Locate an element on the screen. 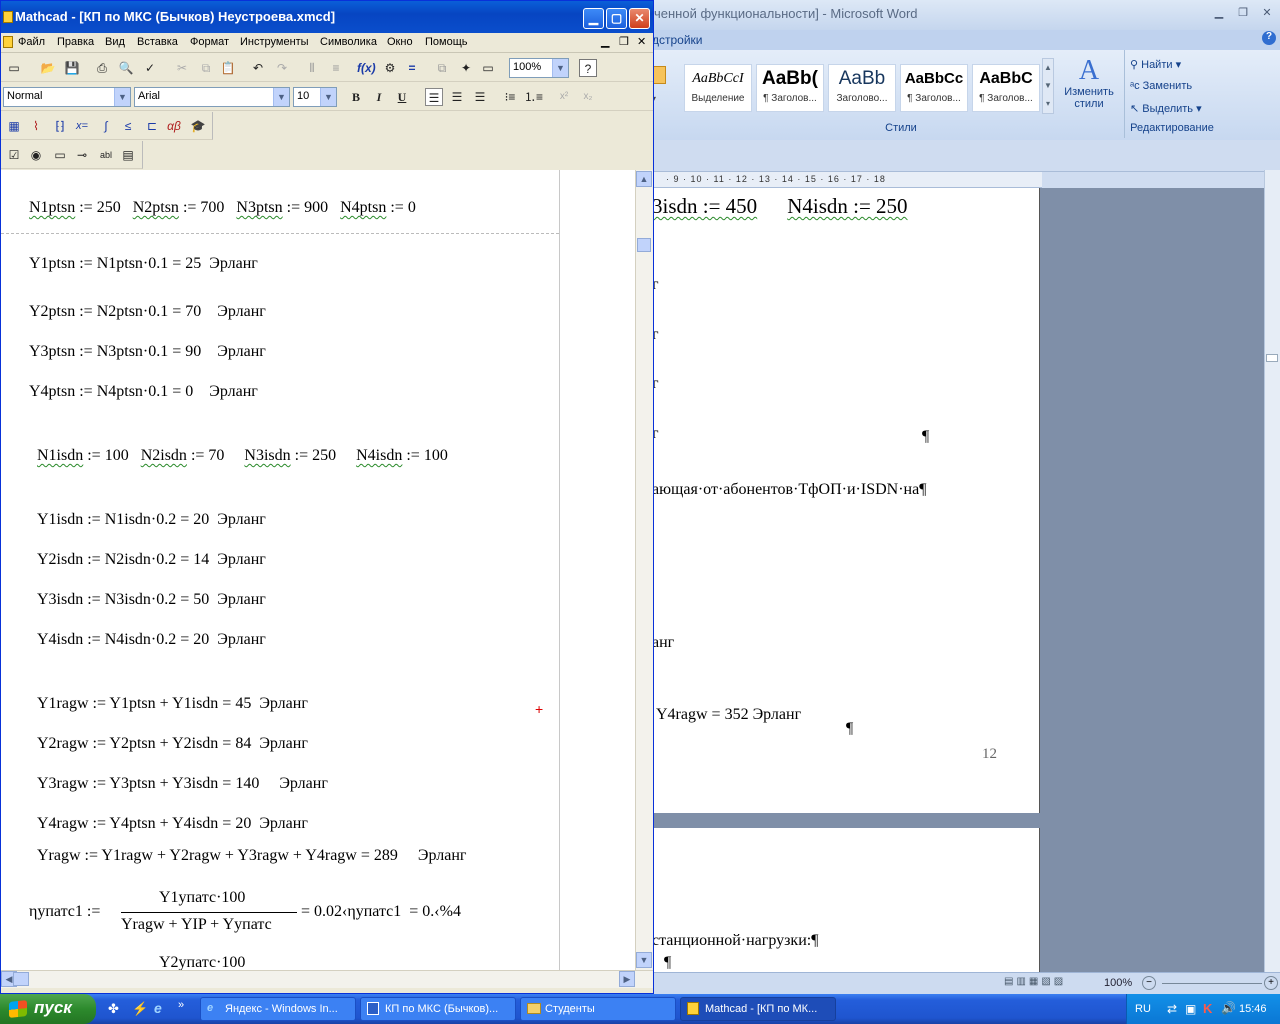  region-y1ragw: Y1ragw := Y1ptsn + Y1isdn = 45 Эрланг is located at coordinates (172, 704).